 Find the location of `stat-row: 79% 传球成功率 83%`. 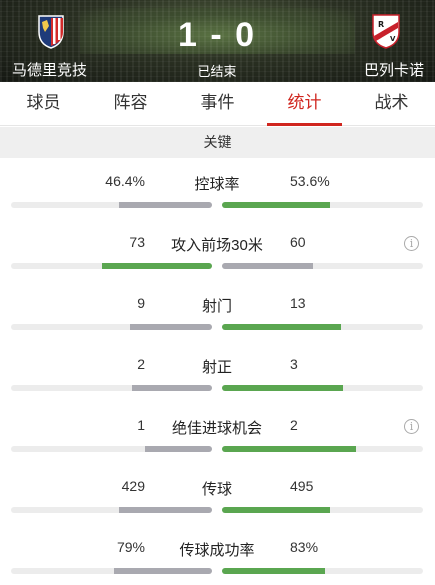

stat-row: 79% 传球成功率 83% is located at coordinates (217, 557).